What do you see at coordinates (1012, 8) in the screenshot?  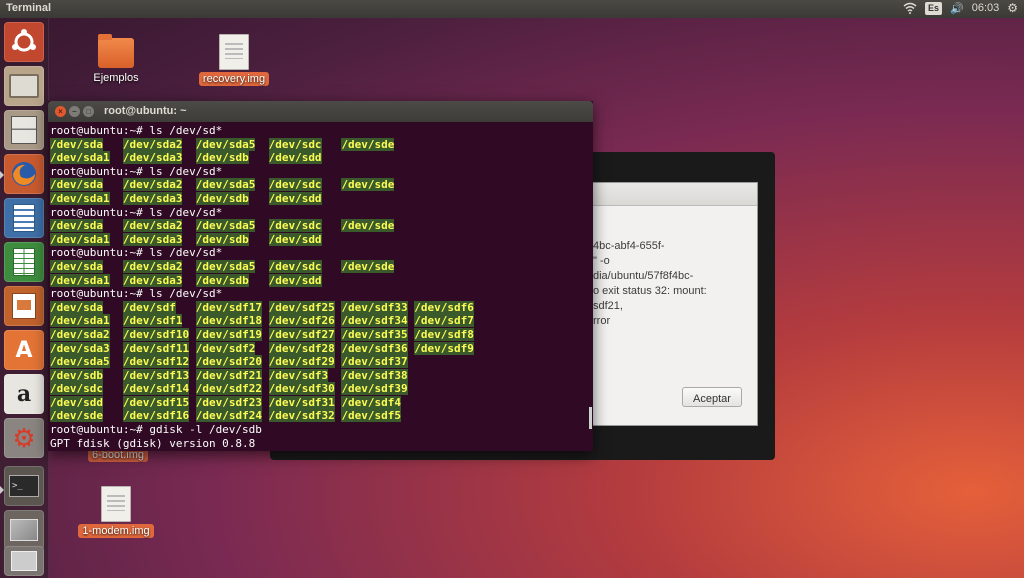 I see `system-menu-gear-icon: ⚙` at bounding box center [1012, 8].